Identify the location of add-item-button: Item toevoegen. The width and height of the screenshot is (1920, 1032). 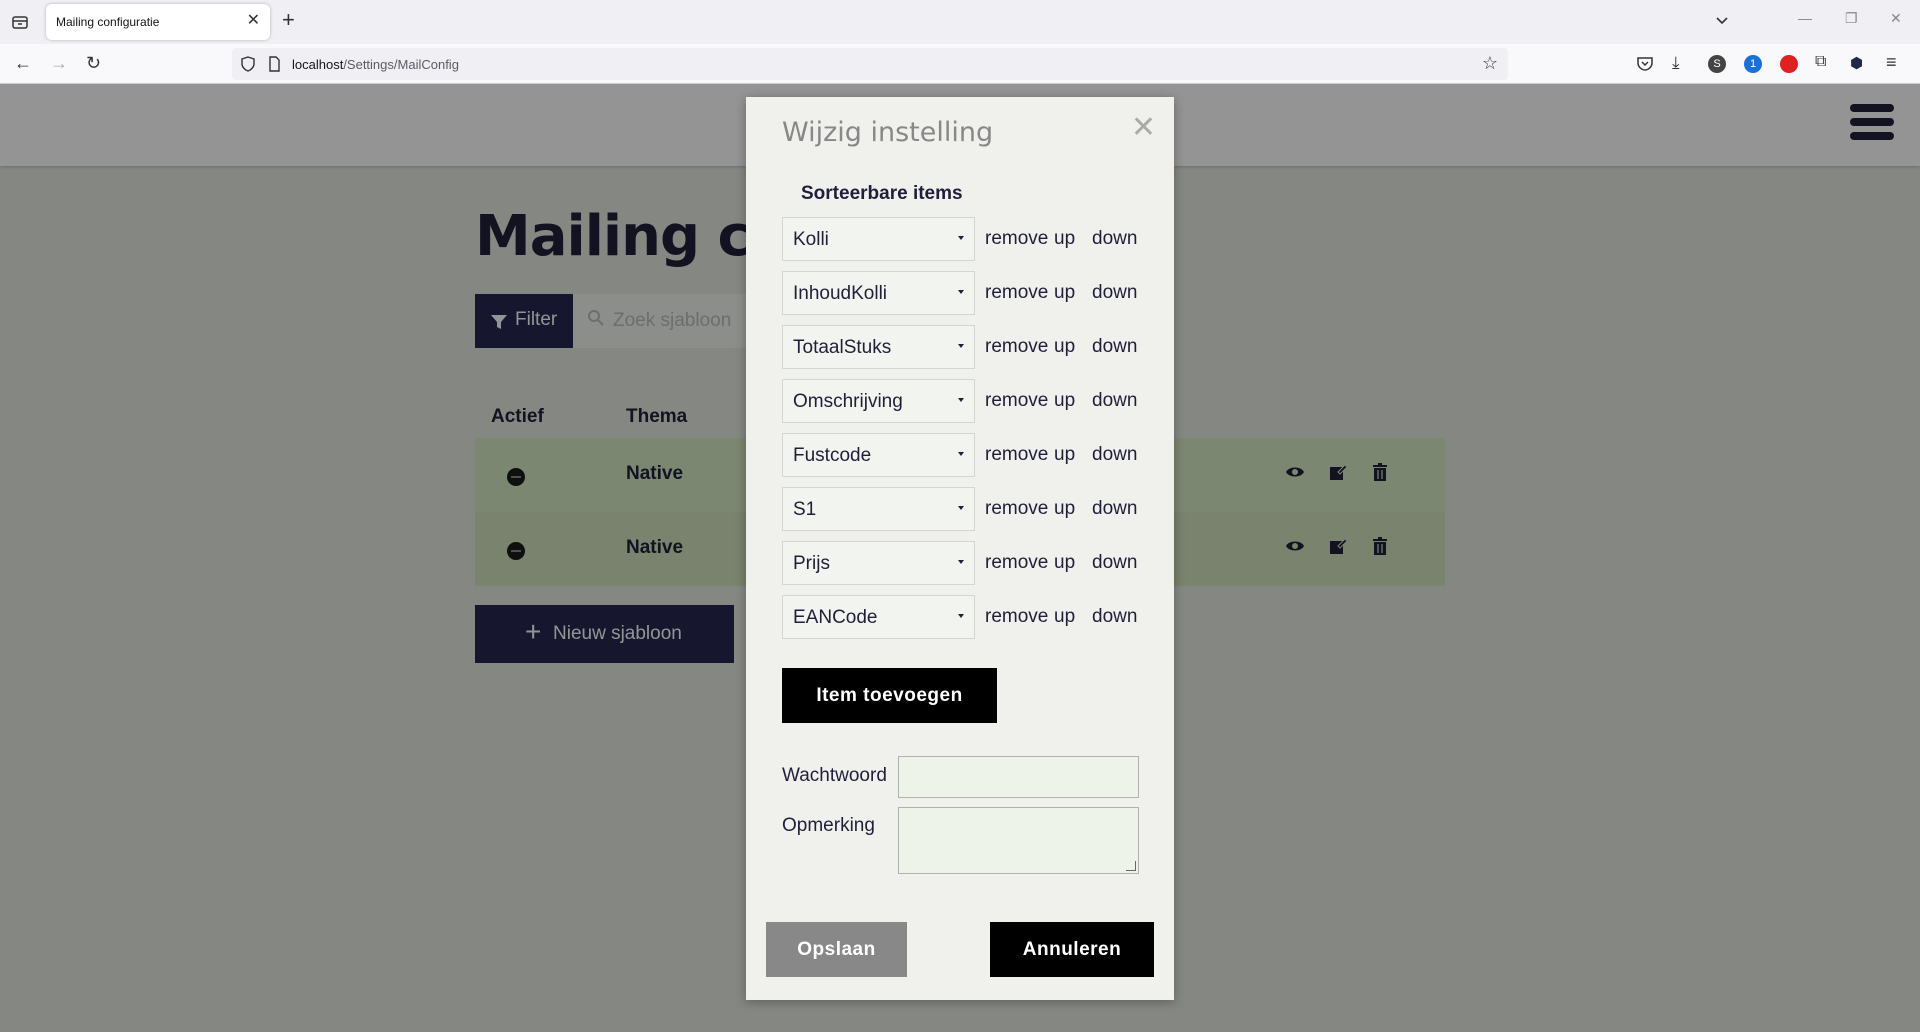
(889, 695).